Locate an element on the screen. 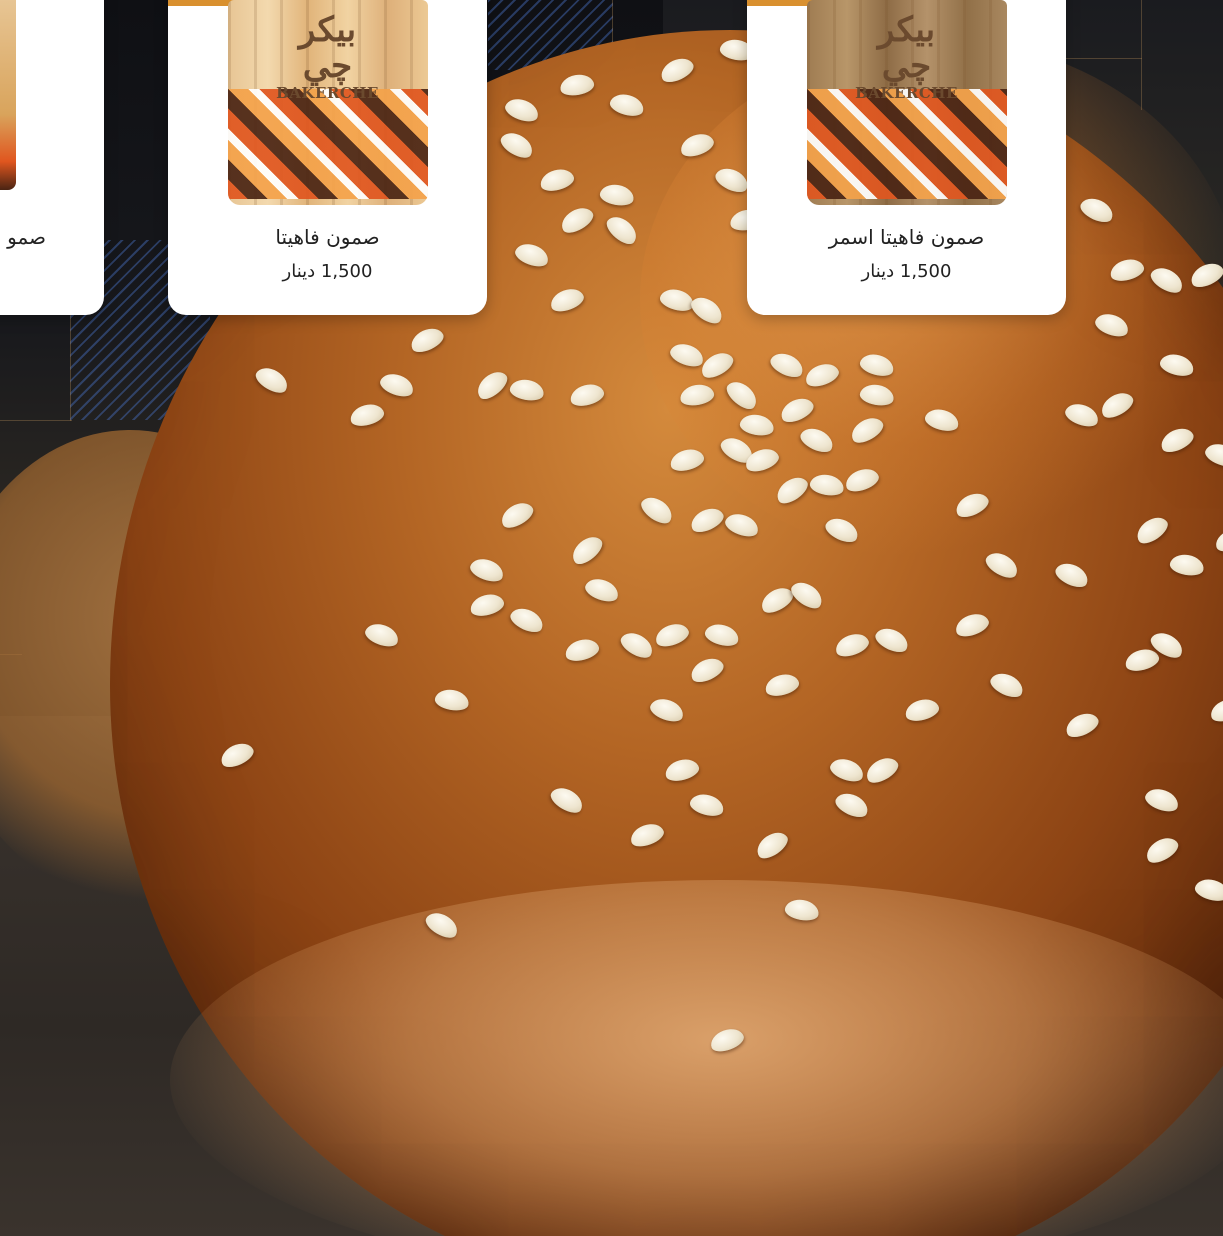 The width and height of the screenshot is (1223, 1236). product-card: صمو is located at coordinates (52, 157).